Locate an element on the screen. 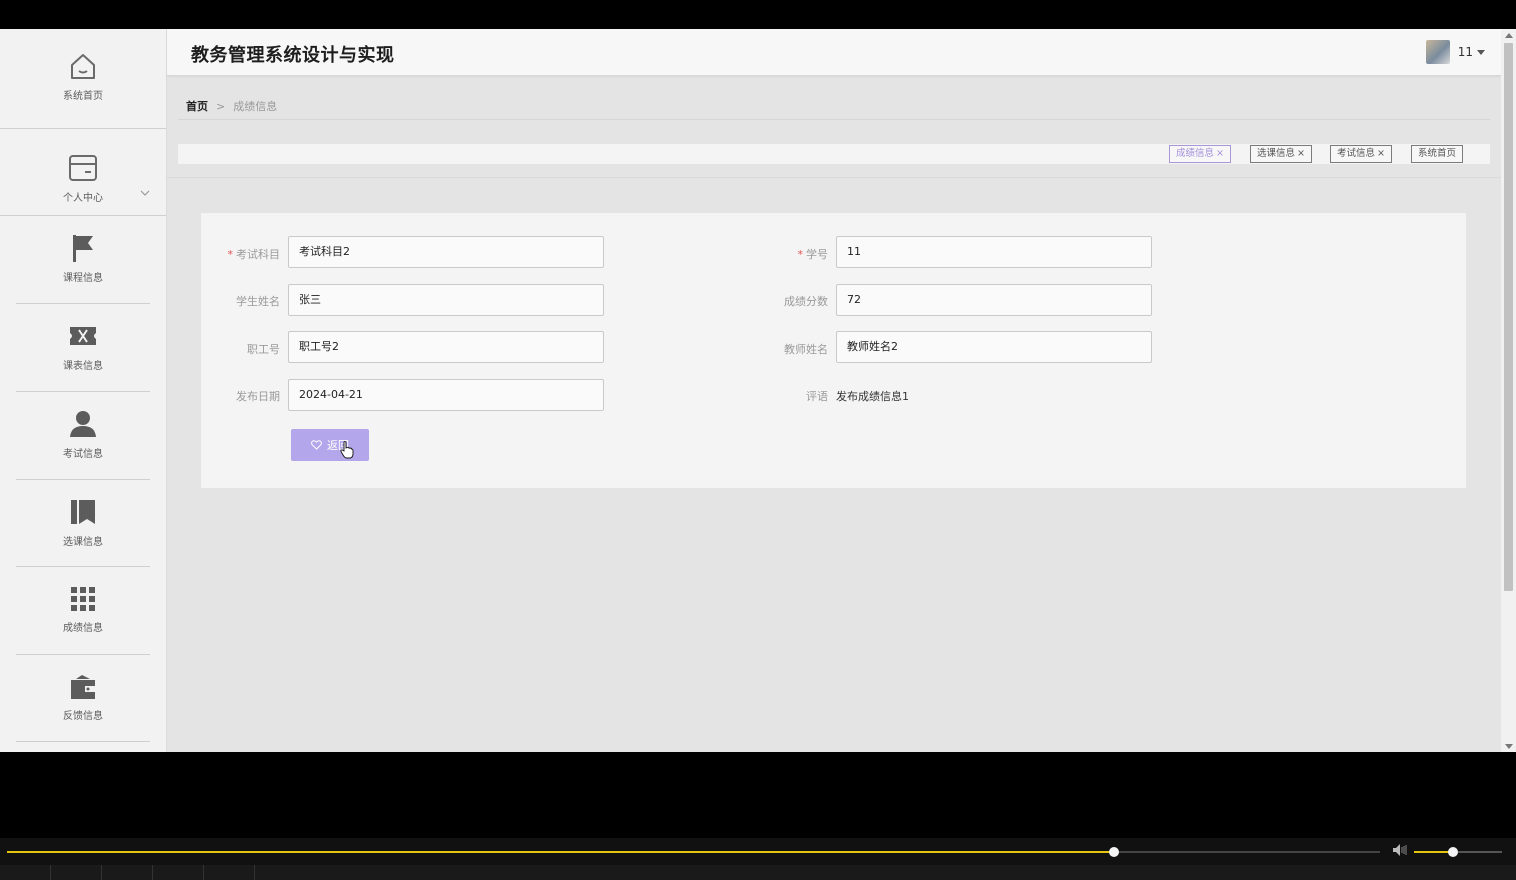 This screenshot has height=880, width=1516. sidebar-item-label: 成绩信息 is located at coordinates (83, 628).